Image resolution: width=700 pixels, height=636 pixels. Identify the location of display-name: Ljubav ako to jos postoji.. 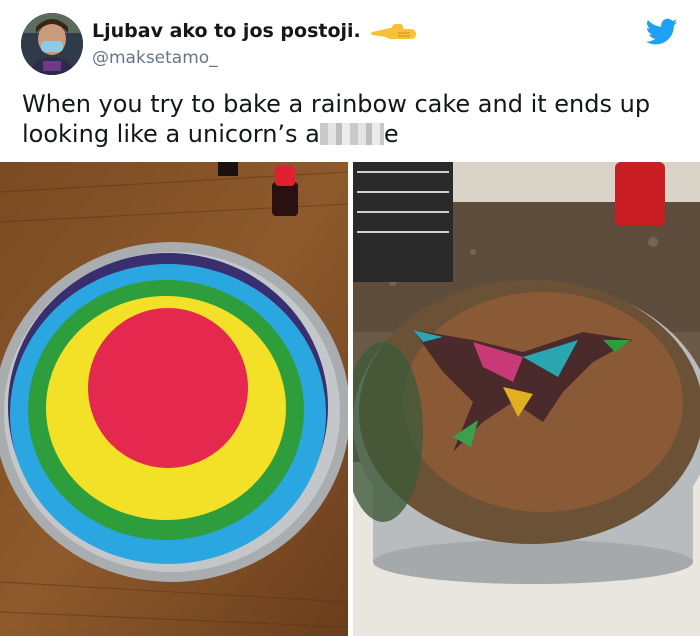
(226, 31).